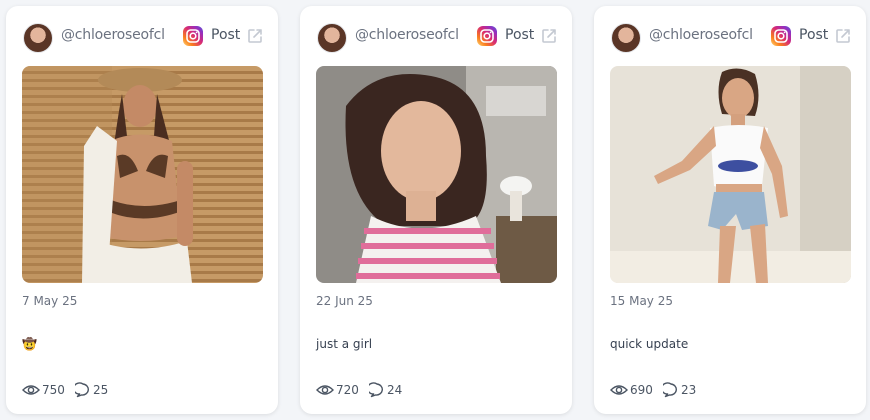  Describe the element at coordinates (689, 390) in the screenshot. I see `comments-count: 23` at that location.